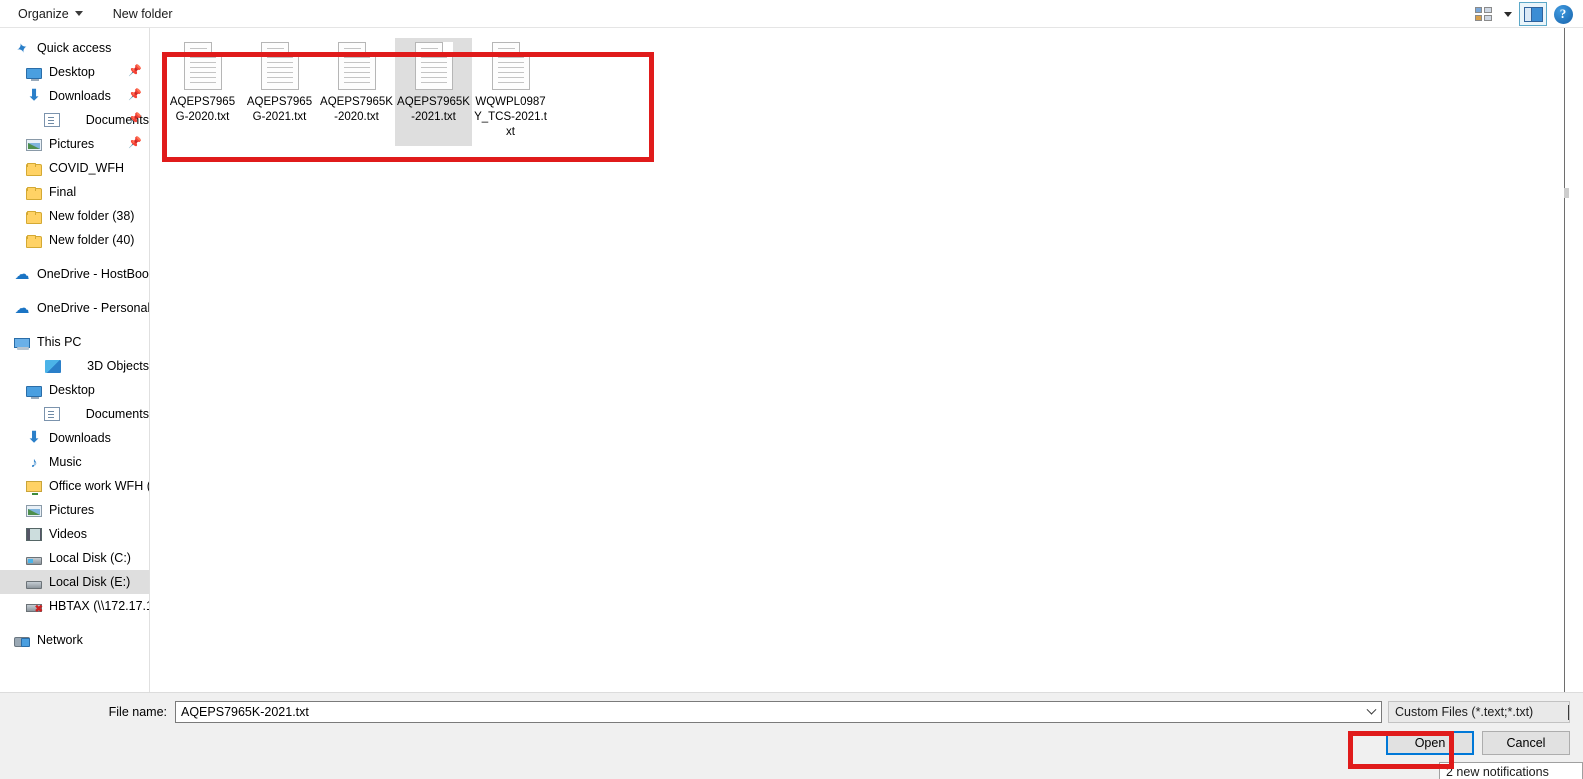 The height and width of the screenshot is (779, 1583). Describe the element at coordinates (1479, 712) in the screenshot. I see `file-type-filter-dropdown: Custom Files (*.text;*.txt)` at that location.